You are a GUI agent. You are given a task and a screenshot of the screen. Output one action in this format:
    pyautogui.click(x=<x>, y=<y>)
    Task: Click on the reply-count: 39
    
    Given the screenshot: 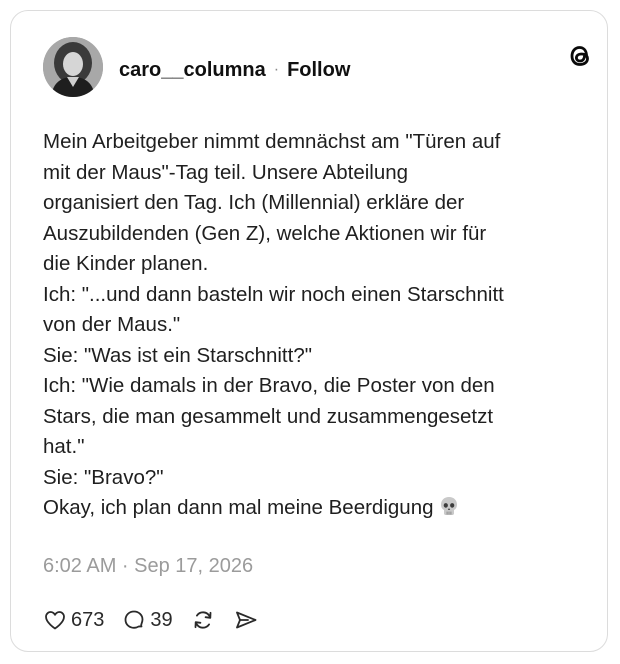 What is the action you would take?
    pyautogui.click(x=161, y=619)
    